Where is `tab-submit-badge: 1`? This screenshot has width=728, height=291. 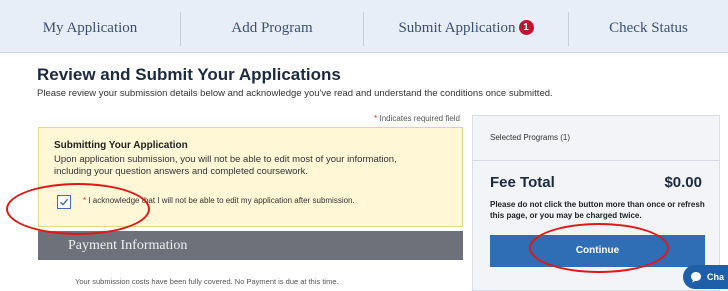
tab-submit-badge: 1 is located at coordinates (526, 27).